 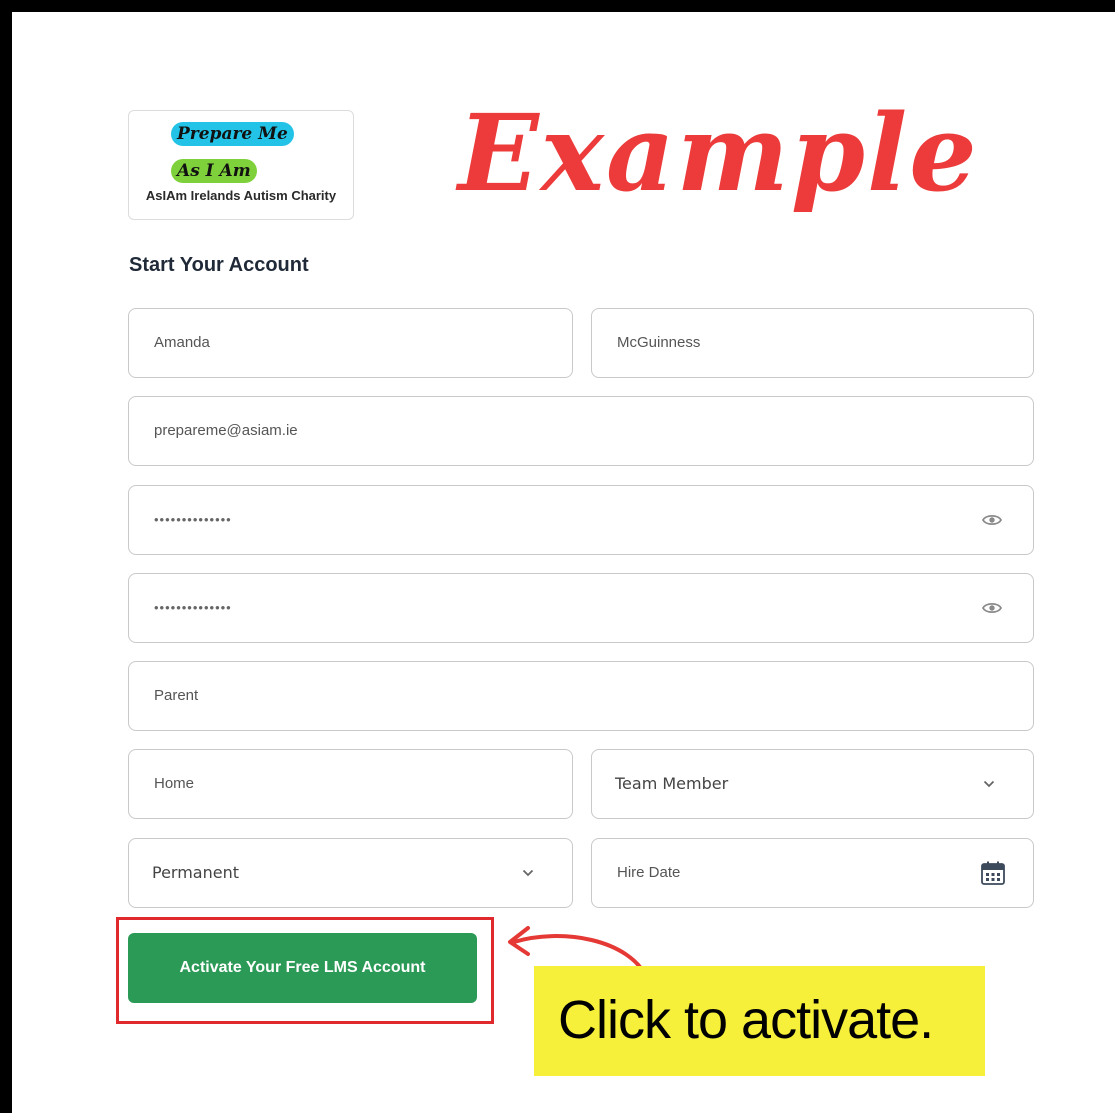 I want to click on hire-date-placeholder: Hire Date, so click(x=649, y=872).